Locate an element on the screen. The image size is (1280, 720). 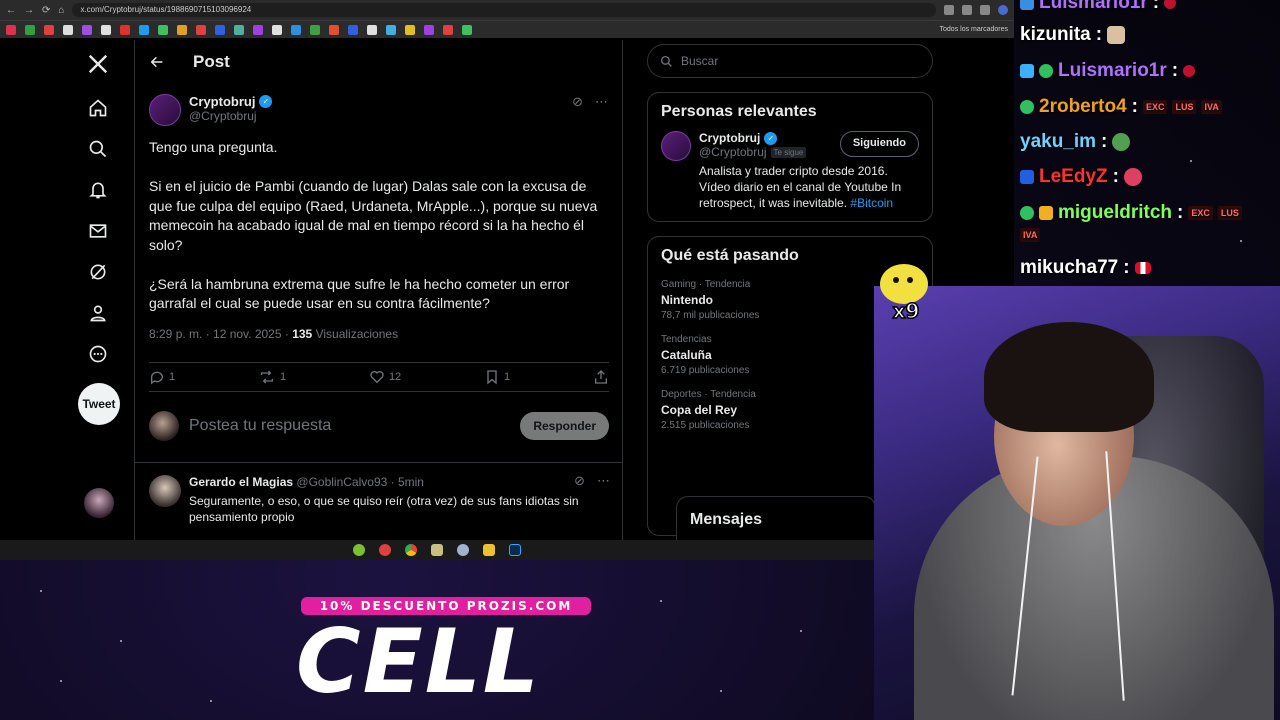
messages-drawer: Mensajes is located at coordinates (776, 520).